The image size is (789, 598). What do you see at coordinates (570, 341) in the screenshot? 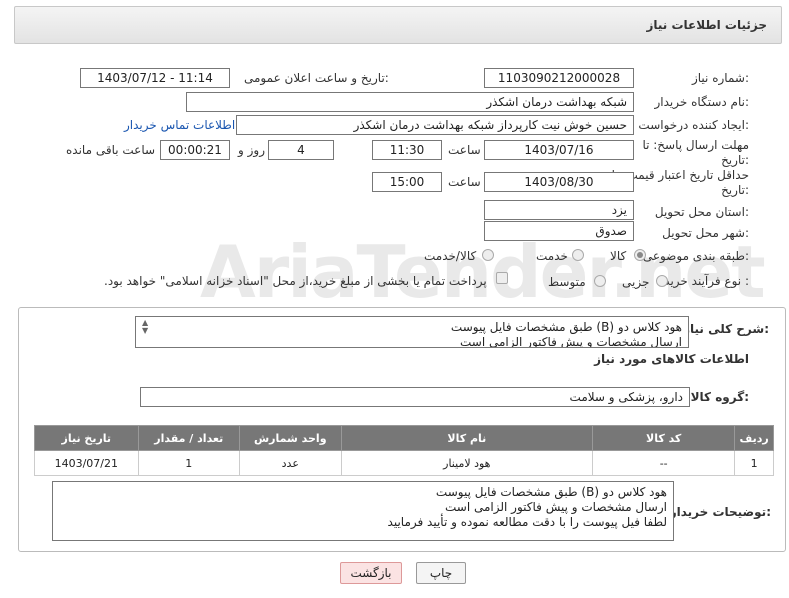
I see `summary-line-2: ارسال مشخصات و پیش فاکتور الزامی است` at bounding box center [570, 341].